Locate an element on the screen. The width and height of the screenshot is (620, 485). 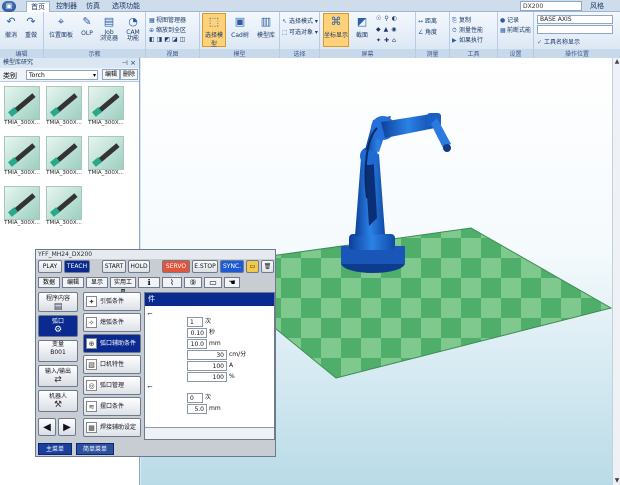
program-content-button: 程序内容 ▤ is located at coordinates (58, 302).